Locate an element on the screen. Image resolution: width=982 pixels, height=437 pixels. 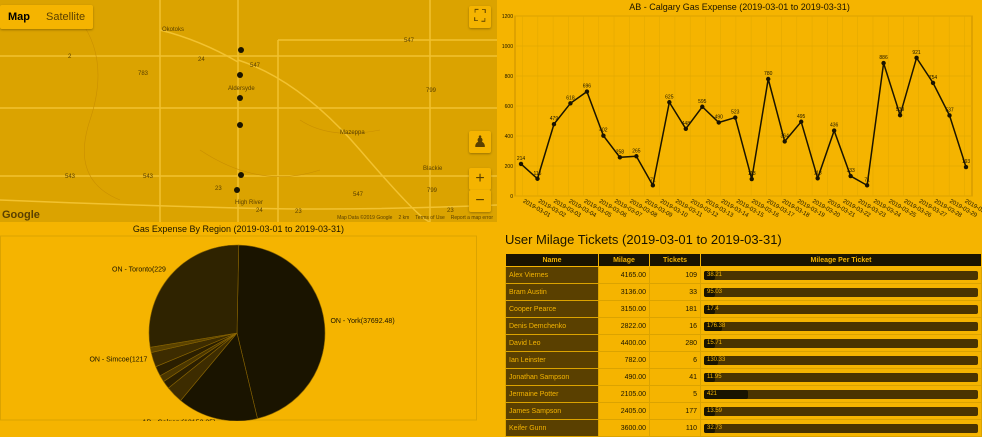
data-label: 71 is located at coordinates (867, 180).